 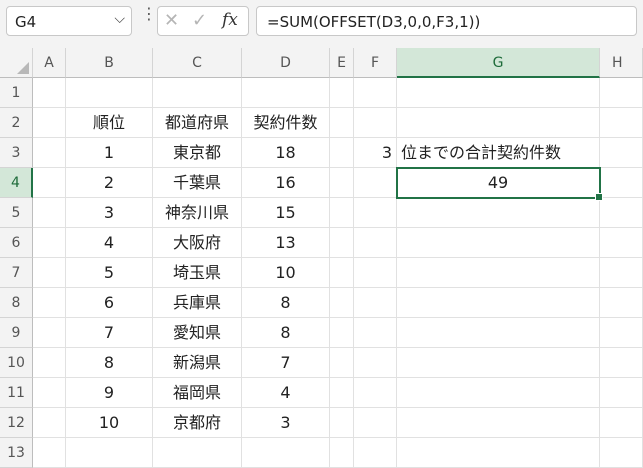 I want to click on row-header: 11, so click(x=16, y=393).